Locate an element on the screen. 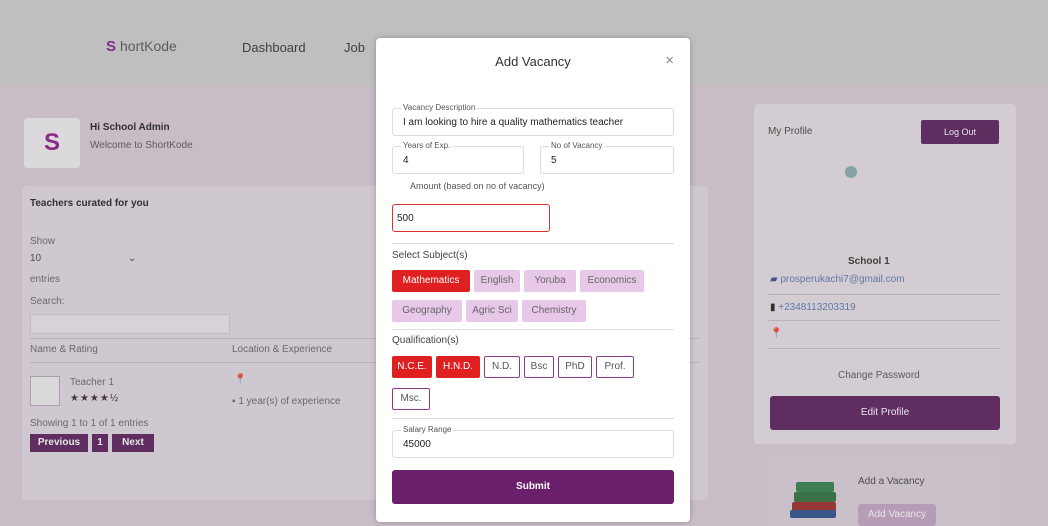 The width and height of the screenshot is (1048, 526). vacancy-description-field: Vacancy Description is located at coordinates (533, 119).